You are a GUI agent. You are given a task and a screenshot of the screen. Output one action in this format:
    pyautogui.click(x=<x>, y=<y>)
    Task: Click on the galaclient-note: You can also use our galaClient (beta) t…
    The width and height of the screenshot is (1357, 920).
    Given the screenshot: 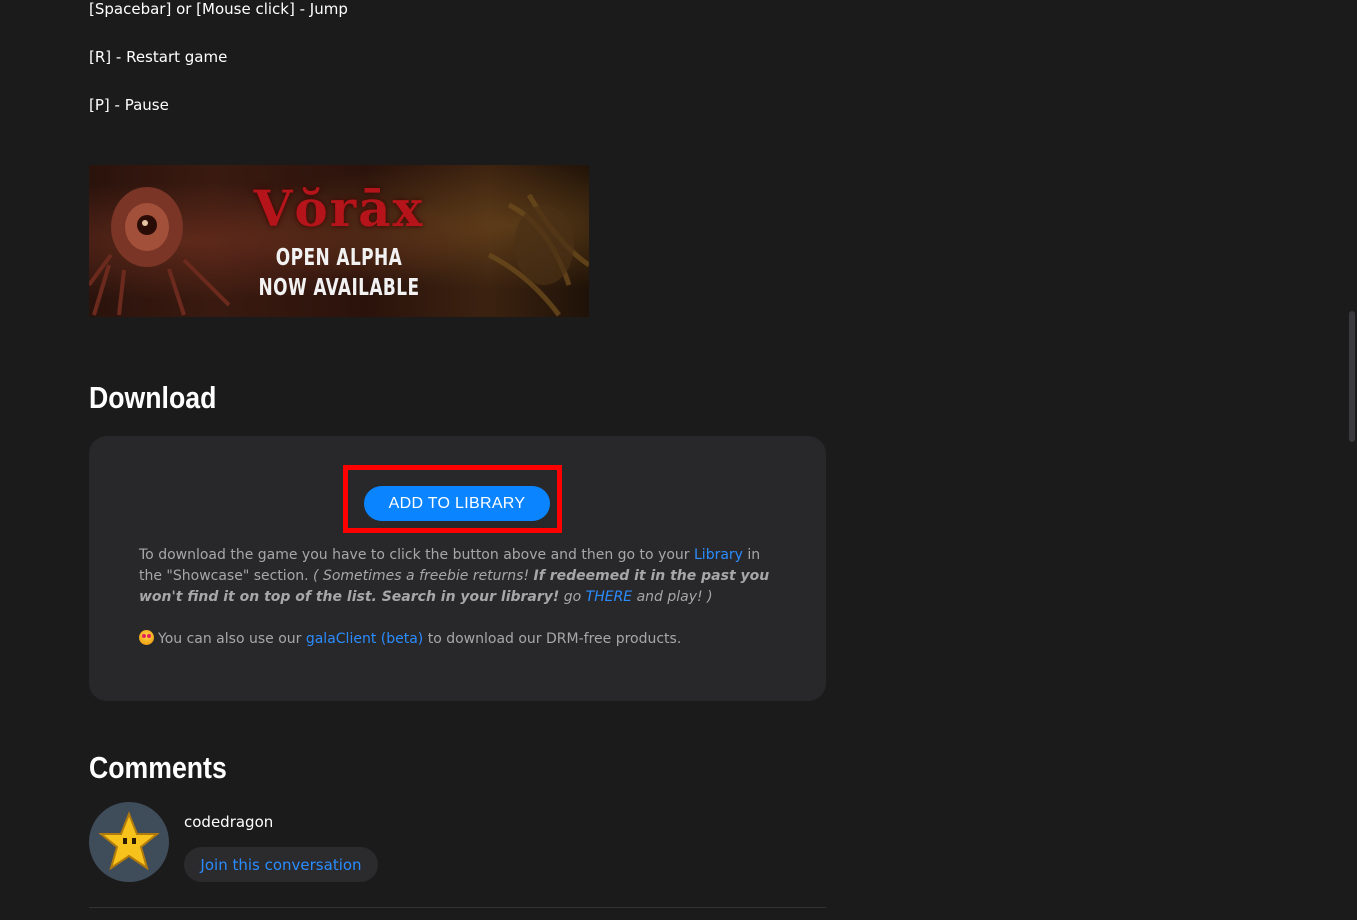 What is the action you would take?
    pyautogui.click(x=459, y=639)
    